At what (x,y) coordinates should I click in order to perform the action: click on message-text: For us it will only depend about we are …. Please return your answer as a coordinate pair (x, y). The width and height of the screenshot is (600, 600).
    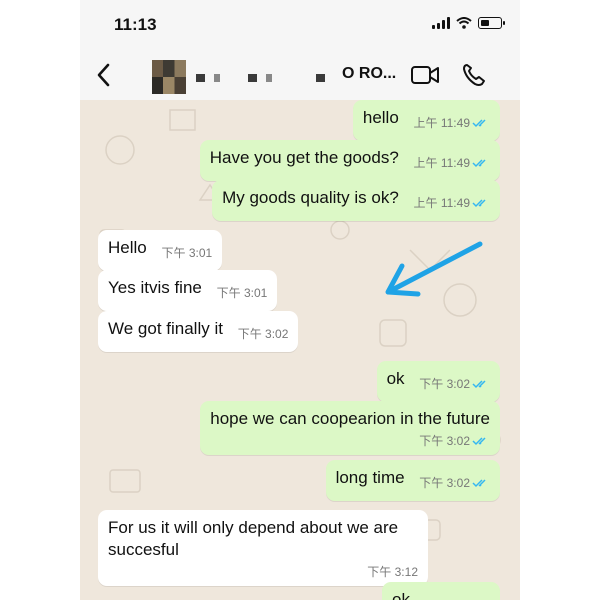
    Looking at the image, I should click on (253, 538).